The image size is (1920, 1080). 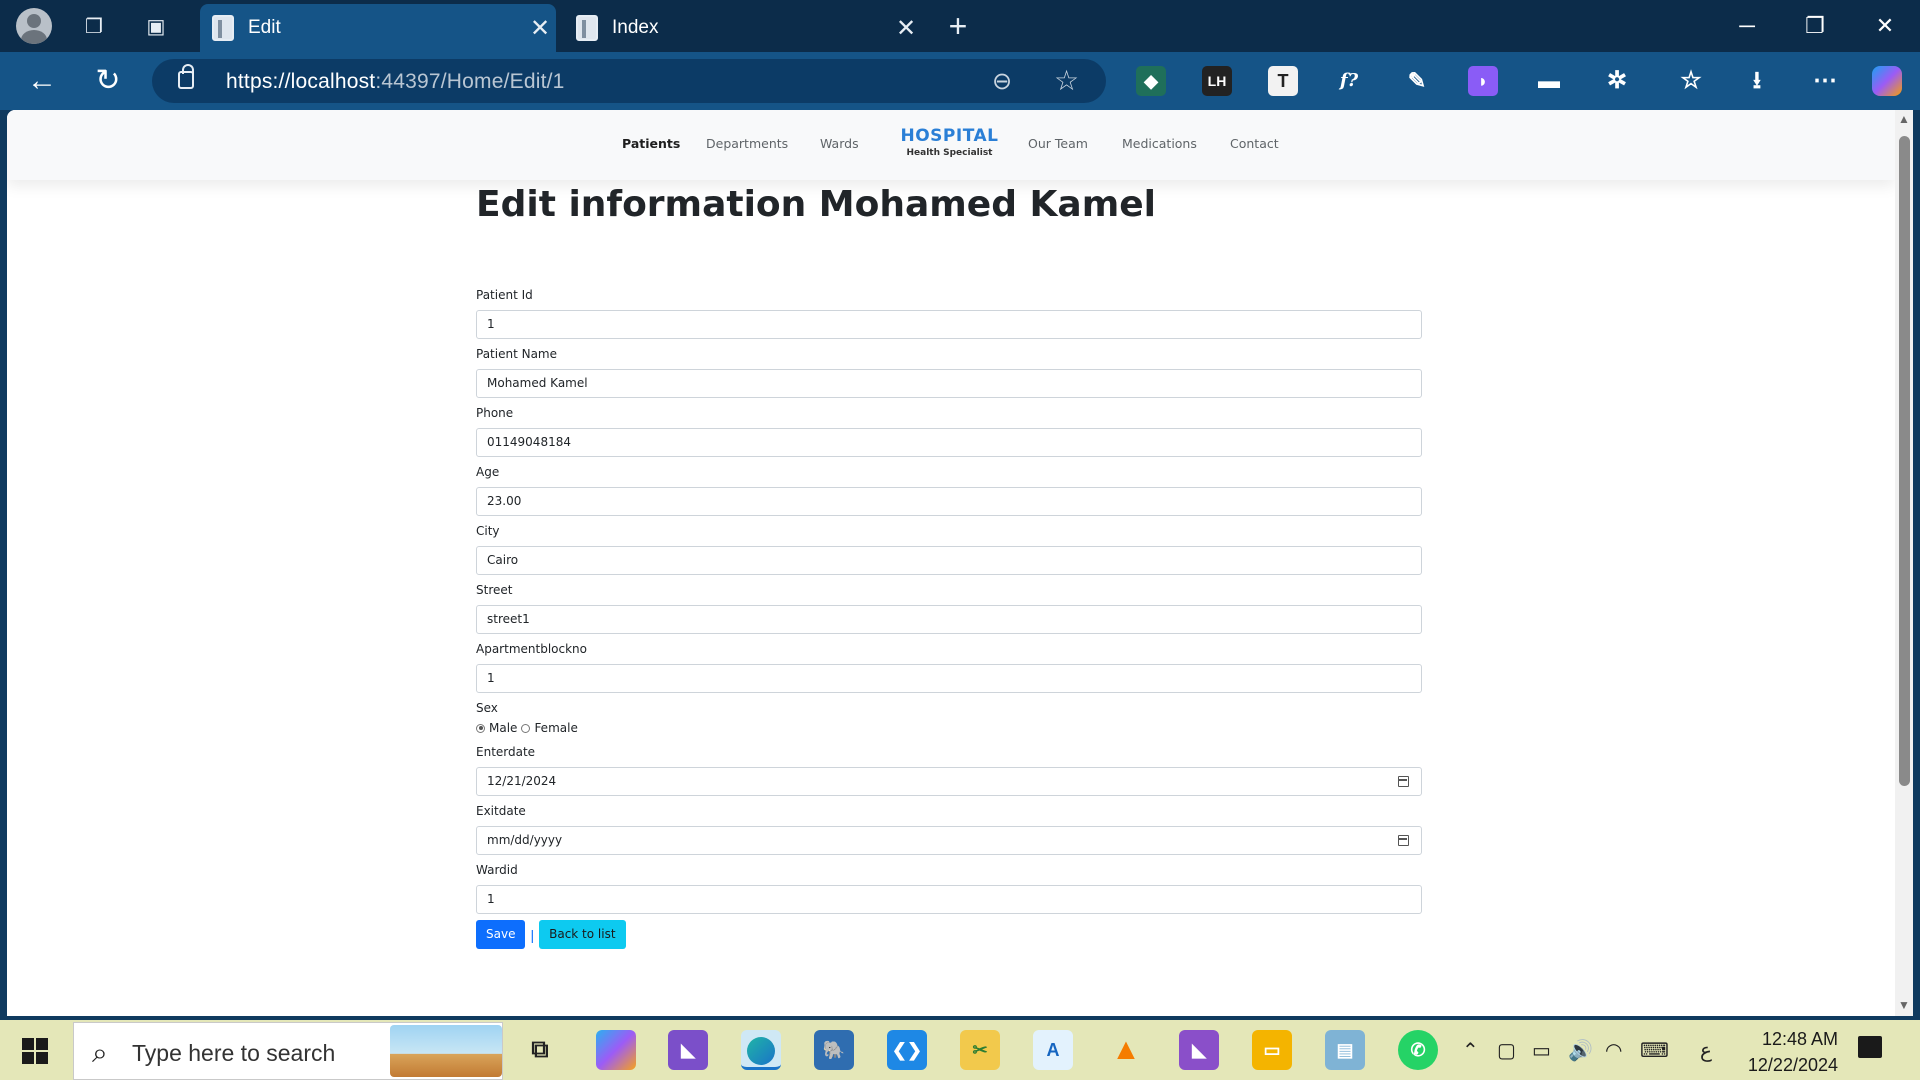 What do you see at coordinates (1418, 1050) in the screenshot?
I see `whatsapp-icon: ✆` at bounding box center [1418, 1050].